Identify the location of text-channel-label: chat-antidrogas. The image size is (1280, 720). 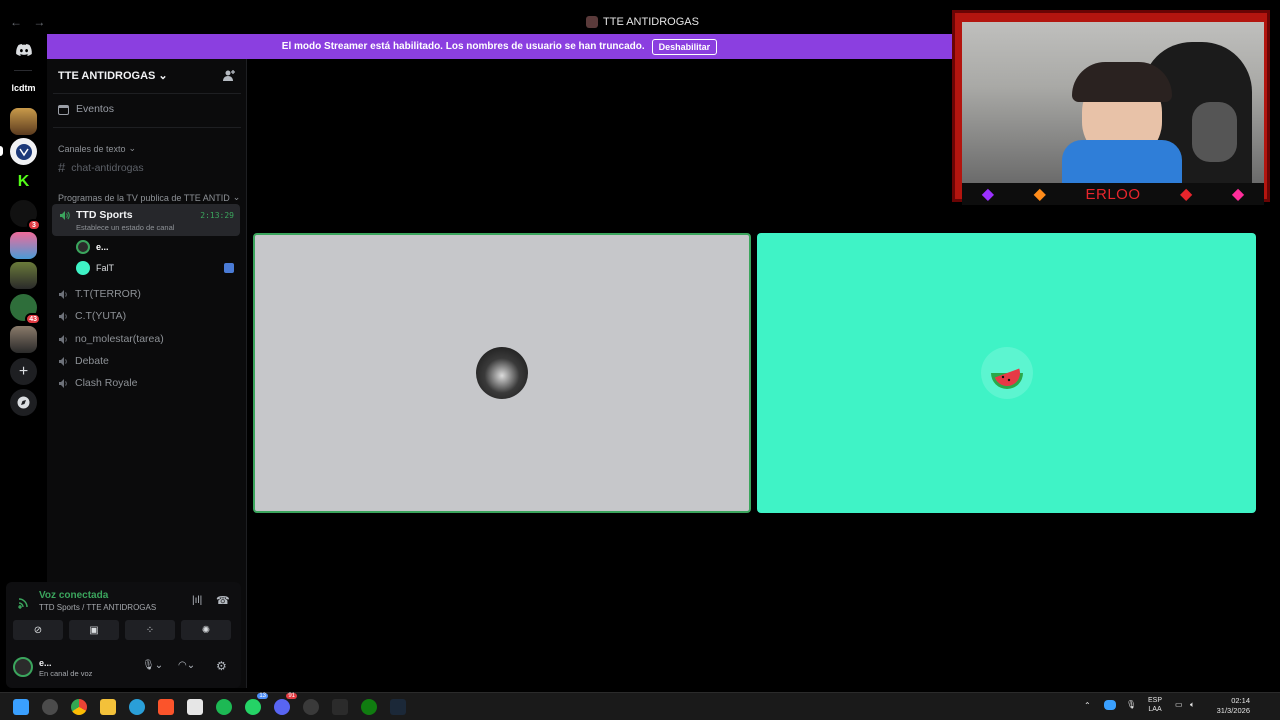
(107, 167).